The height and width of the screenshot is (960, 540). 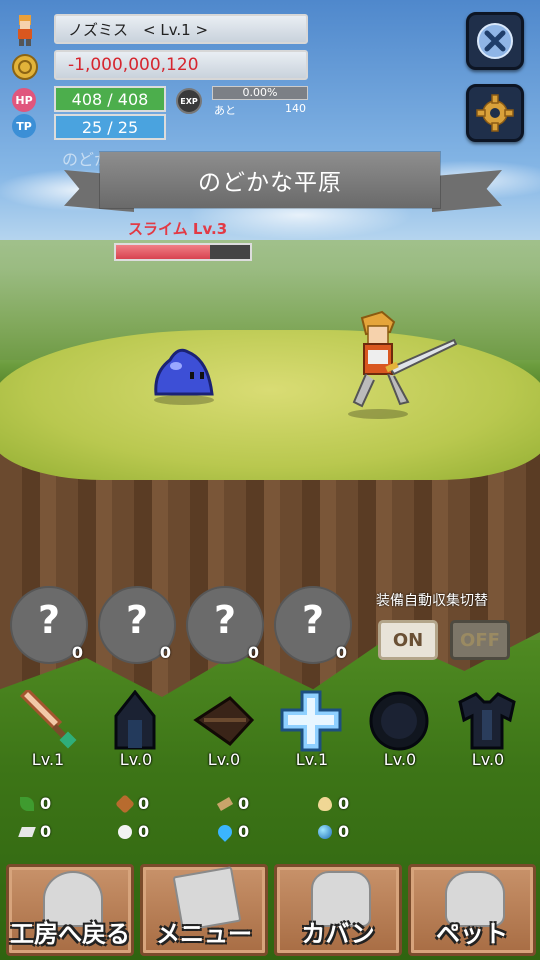 I want to click on resource-lumber: 0, so click(x=233, y=803).